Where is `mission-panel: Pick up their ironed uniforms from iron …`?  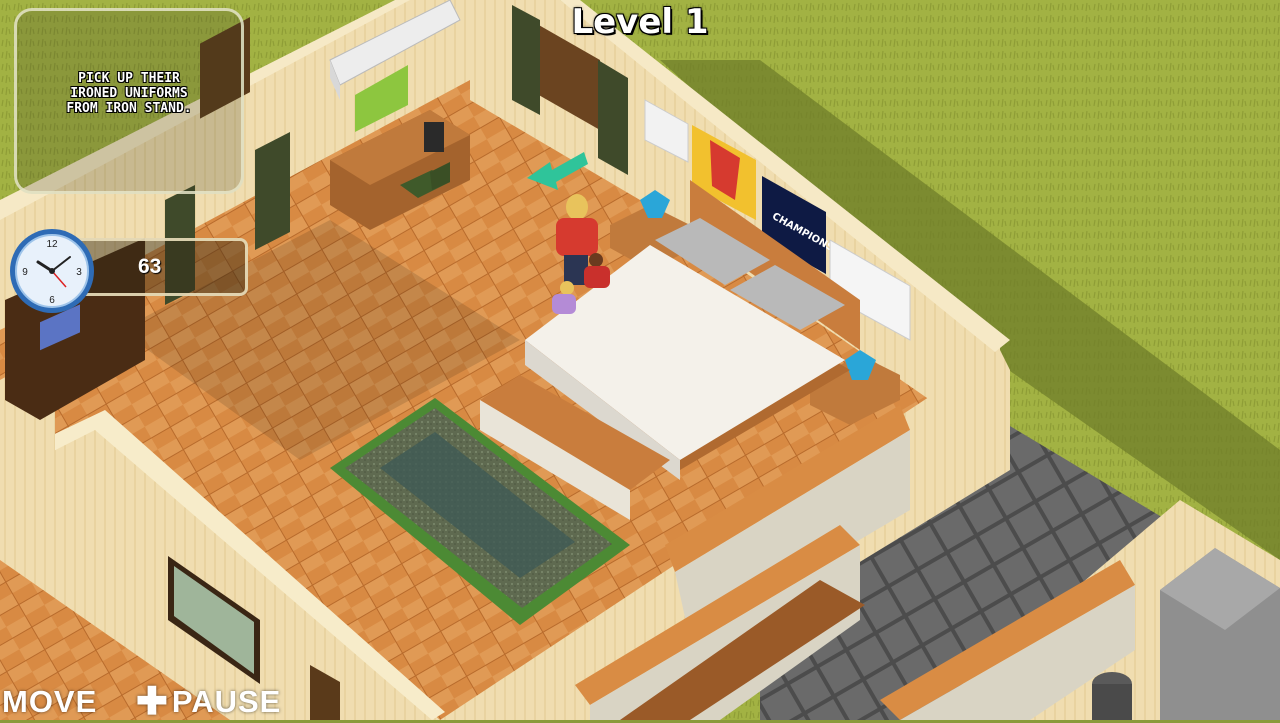 mission-panel: Pick up their ironed uniforms from iron … is located at coordinates (129, 101).